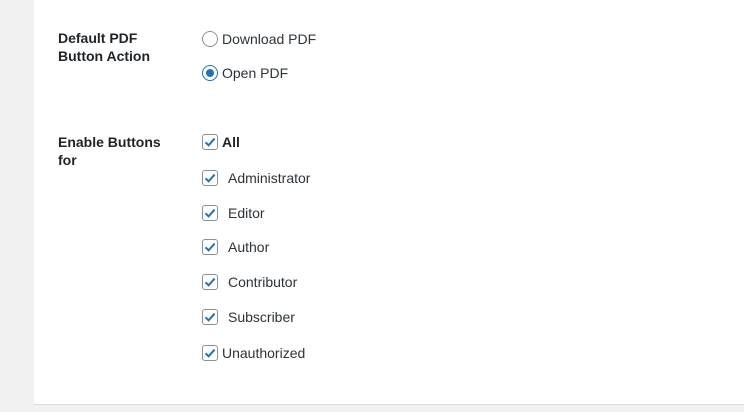 Image resolution: width=744 pixels, height=412 pixels. Describe the element at coordinates (269, 178) in the screenshot. I see `checkbox-administrator-label: Administrator` at that location.